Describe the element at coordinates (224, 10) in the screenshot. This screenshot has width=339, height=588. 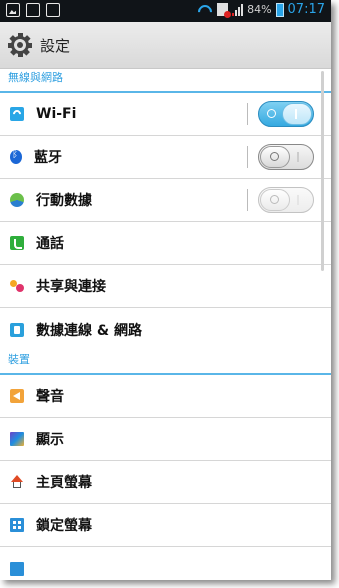
I see `no-sim-icon` at that location.